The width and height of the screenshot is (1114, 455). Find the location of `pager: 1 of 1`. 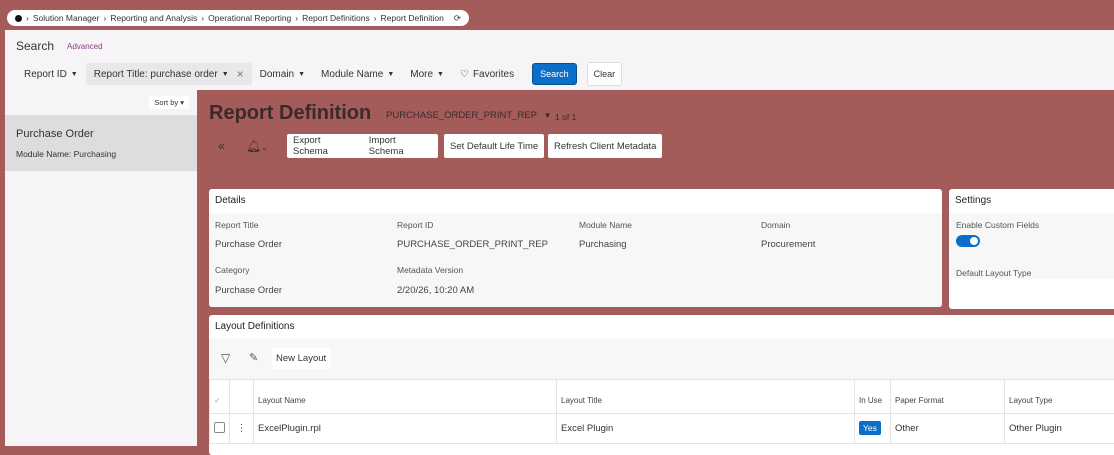

pager: 1 of 1 is located at coordinates (565, 117).